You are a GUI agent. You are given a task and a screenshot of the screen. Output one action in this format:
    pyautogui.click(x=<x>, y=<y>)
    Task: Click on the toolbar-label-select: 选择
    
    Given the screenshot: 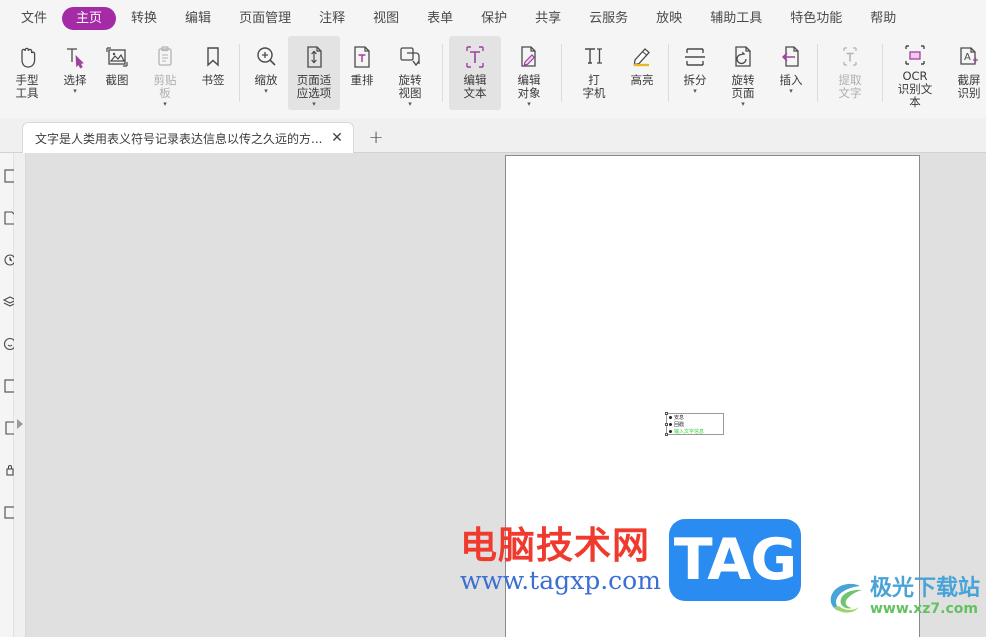 What is the action you would take?
    pyautogui.click(x=75, y=80)
    